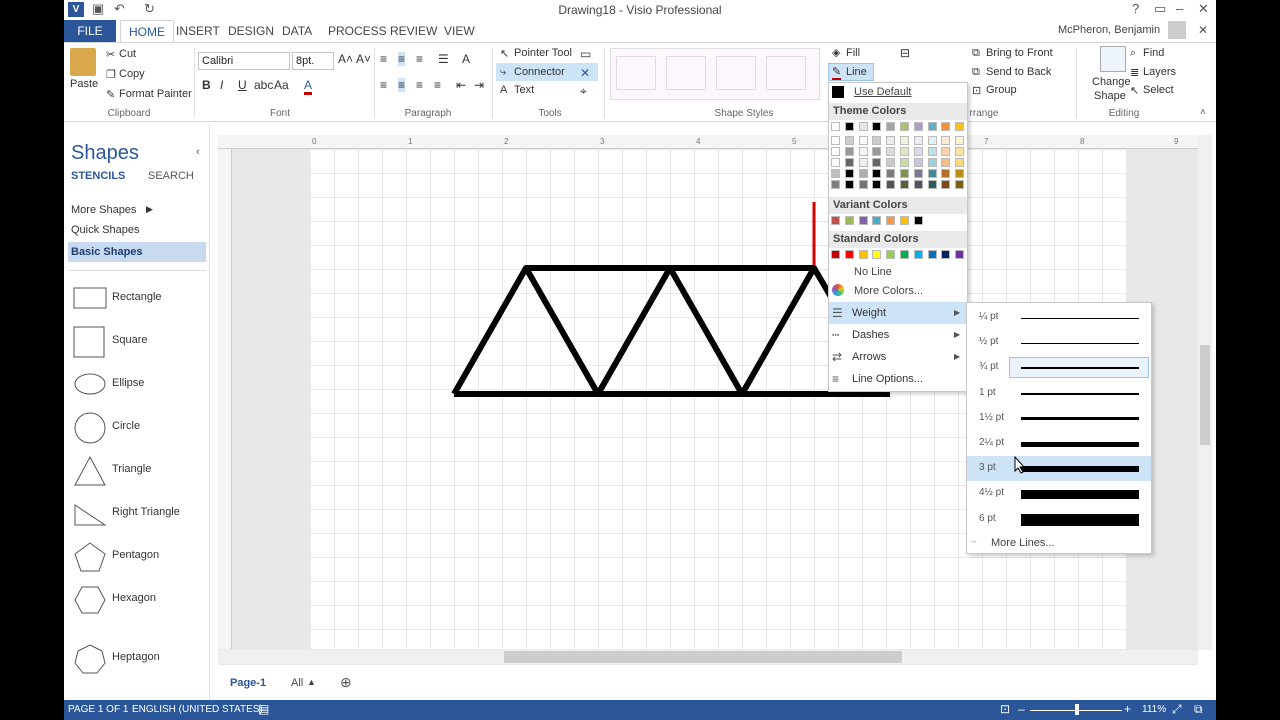 The width and height of the screenshot is (1280, 720). I want to click on bring-to-front-button: Bring to Front, so click(1019, 53).